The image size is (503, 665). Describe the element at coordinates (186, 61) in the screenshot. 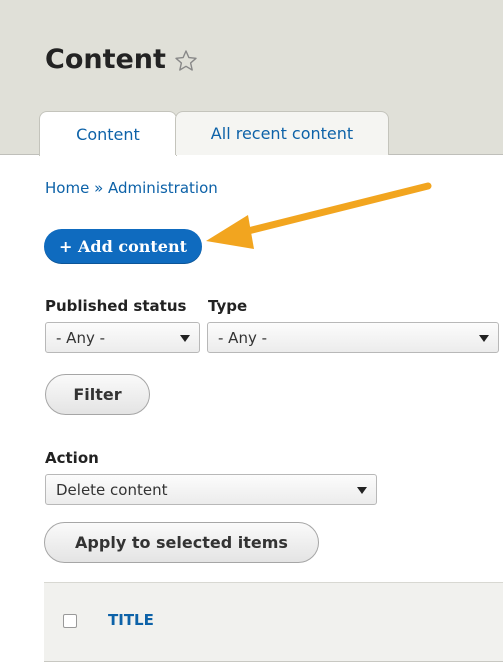

I see `star-outline-icon` at that location.